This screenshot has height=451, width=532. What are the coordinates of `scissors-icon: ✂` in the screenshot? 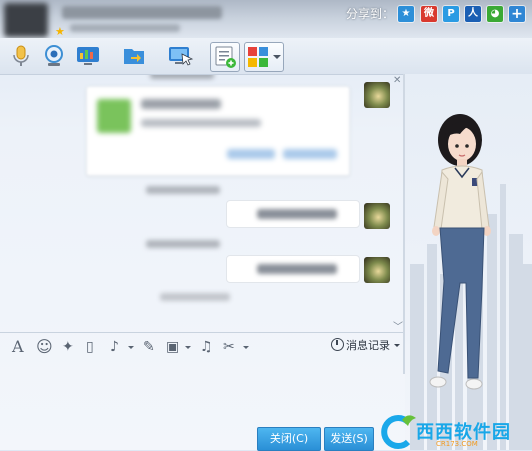 It's located at (229, 347).